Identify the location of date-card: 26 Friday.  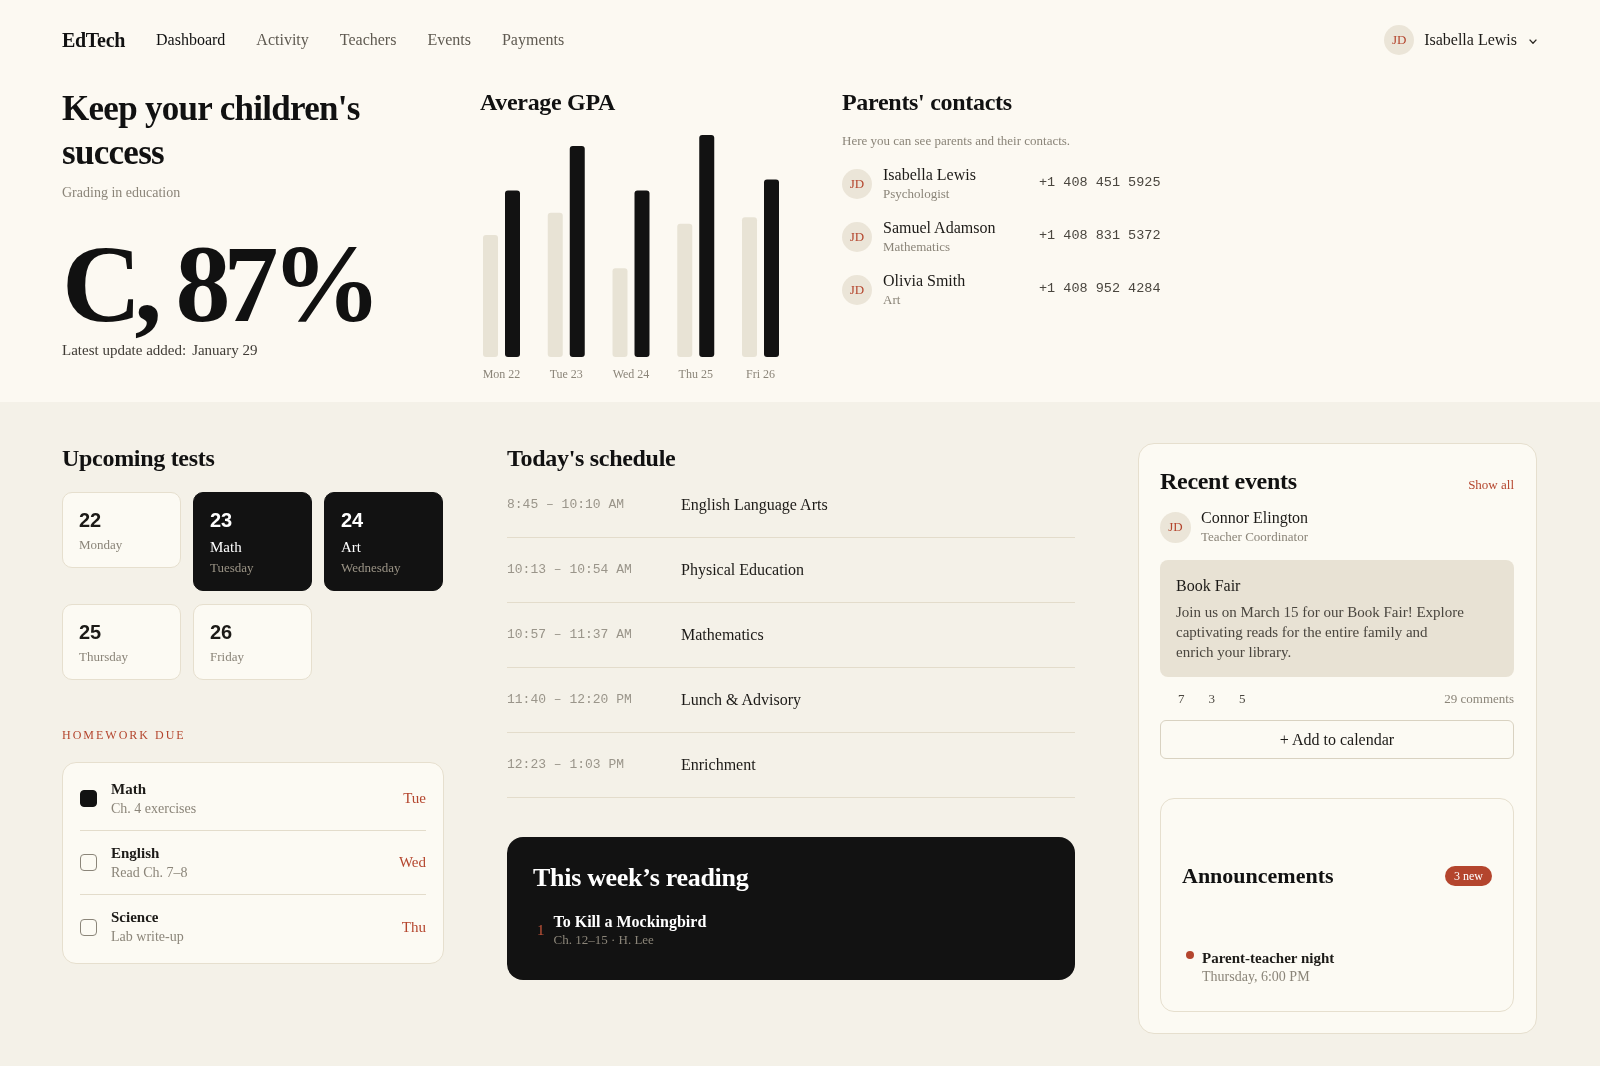
(252, 642).